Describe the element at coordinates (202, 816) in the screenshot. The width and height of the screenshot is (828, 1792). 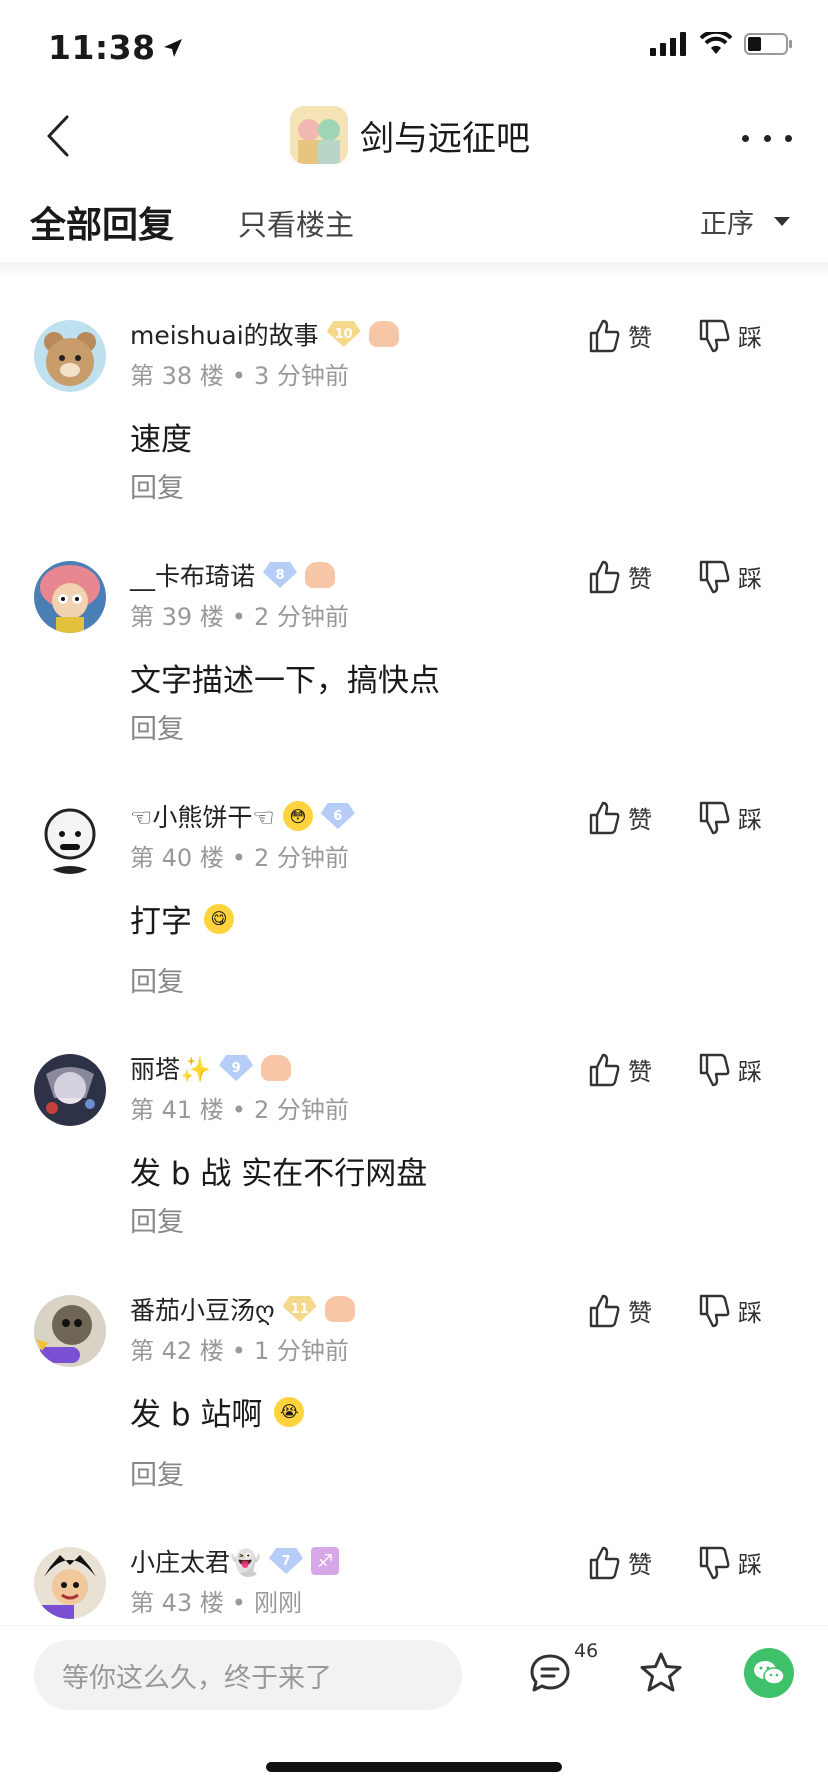
I see `username: ☜小熊饼干☜` at that location.